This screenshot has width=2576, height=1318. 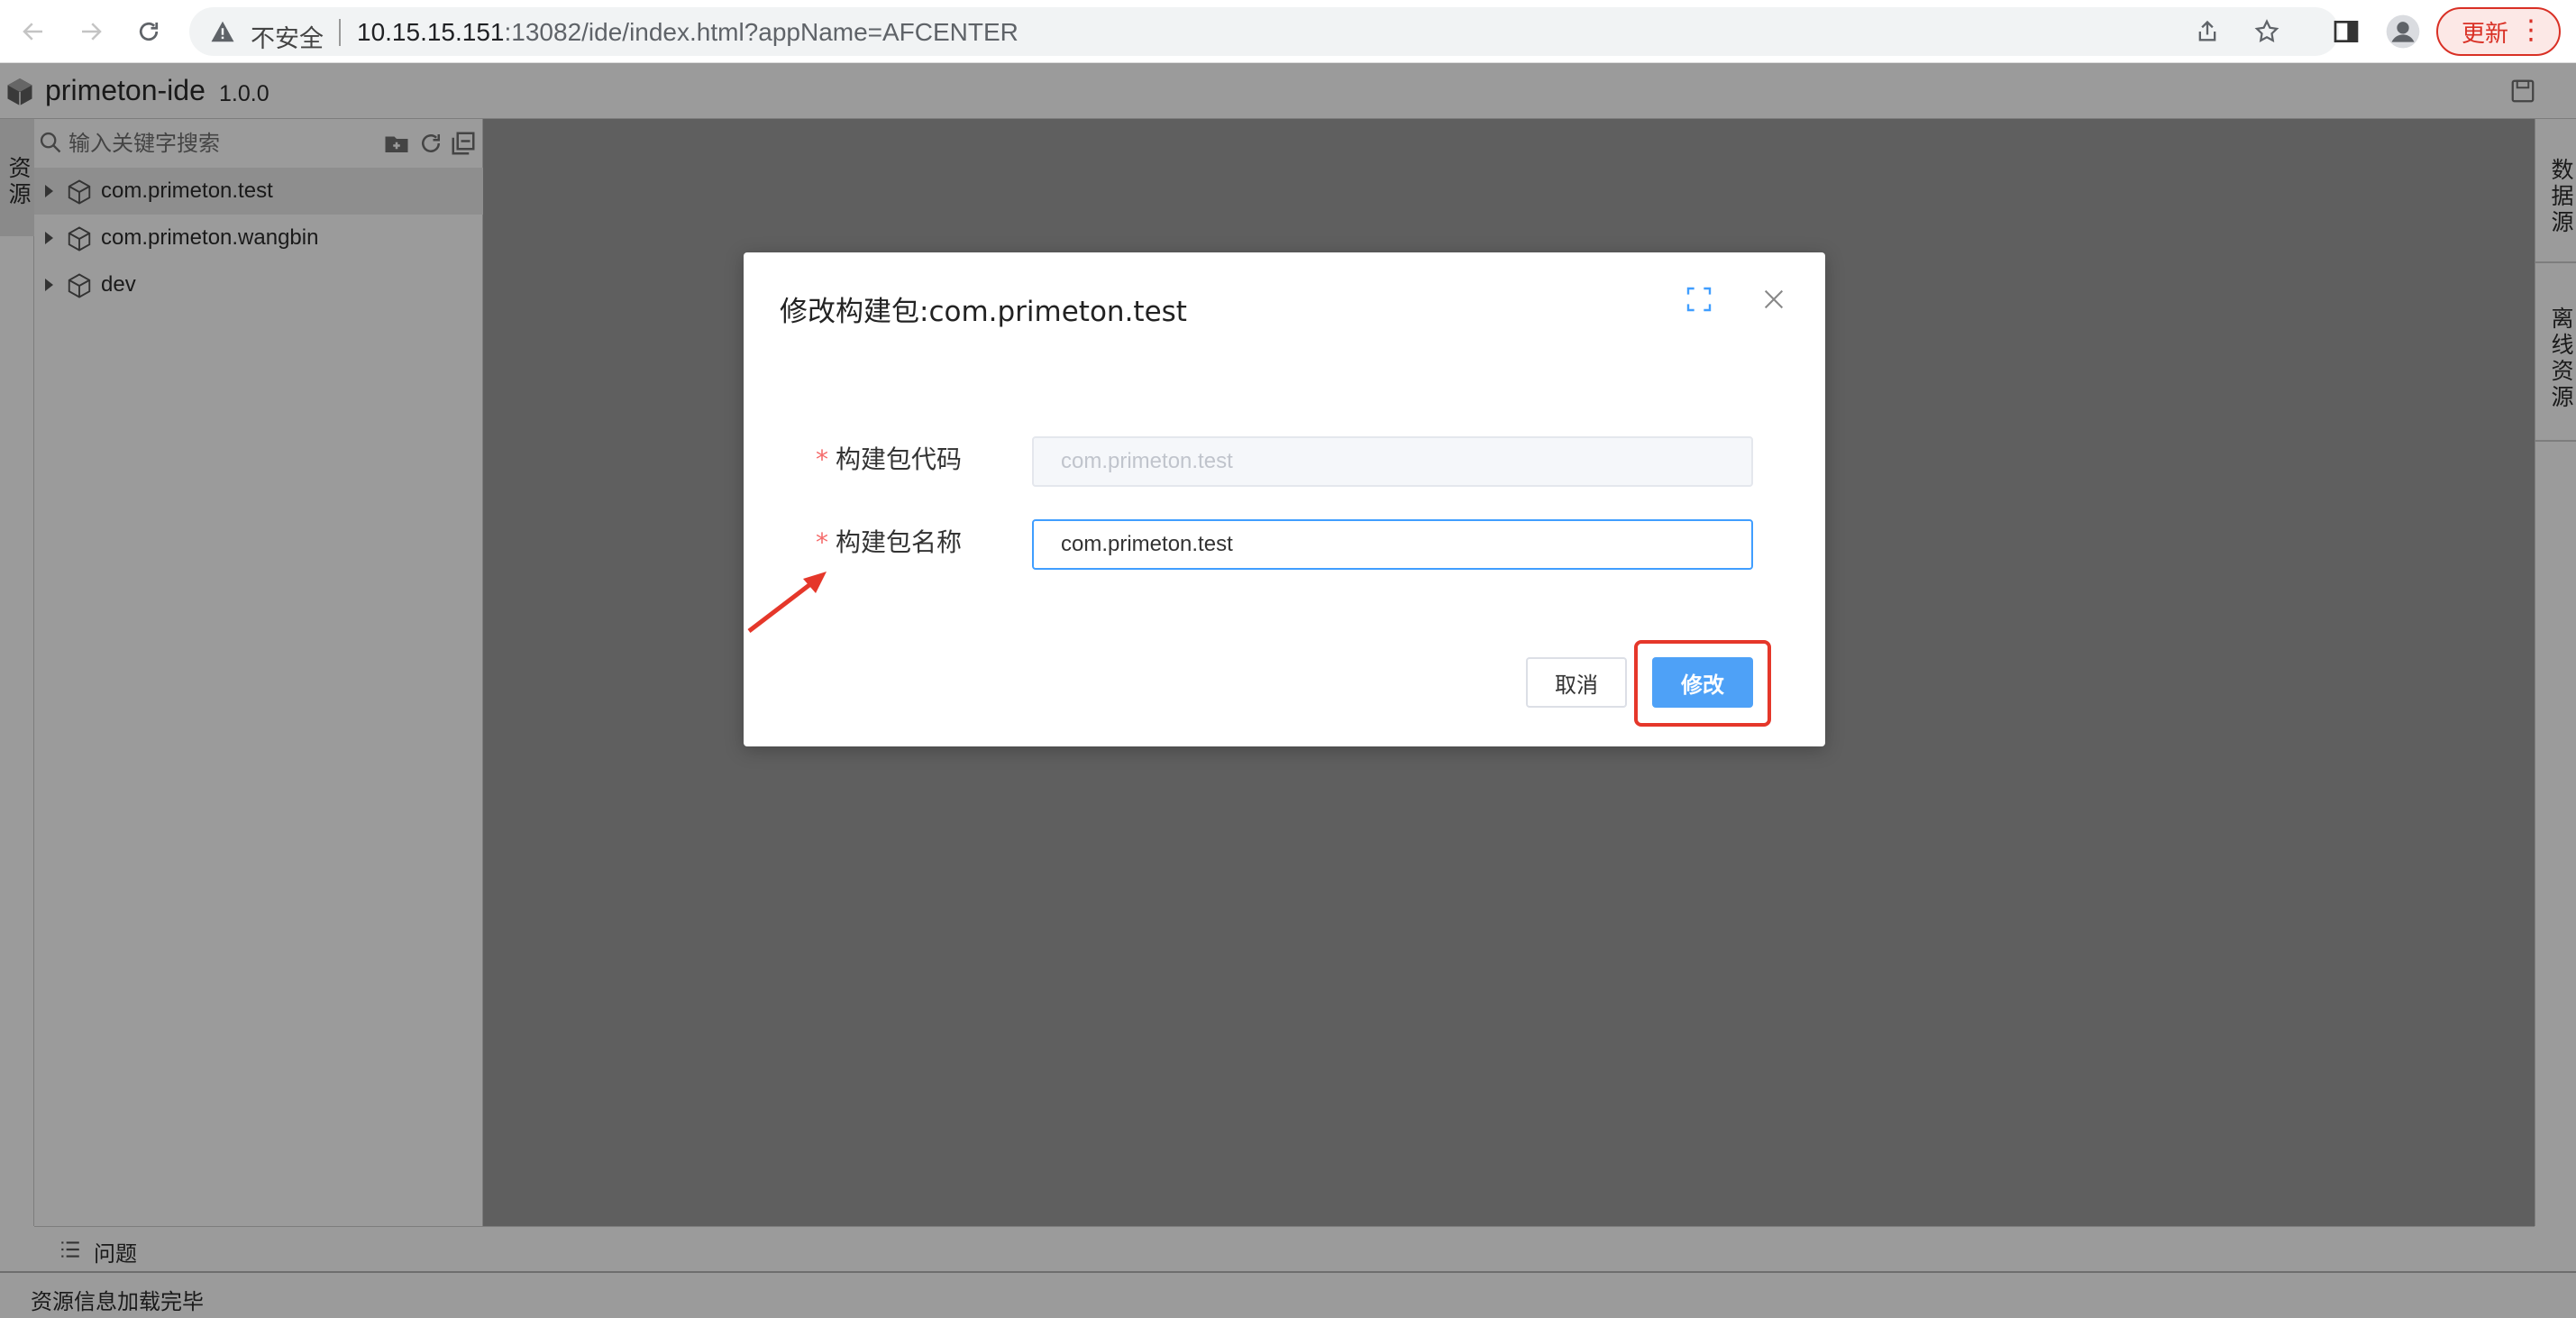 I want to click on ide-header: primeton-ide 1.0.0, so click(x=1288, y=91).